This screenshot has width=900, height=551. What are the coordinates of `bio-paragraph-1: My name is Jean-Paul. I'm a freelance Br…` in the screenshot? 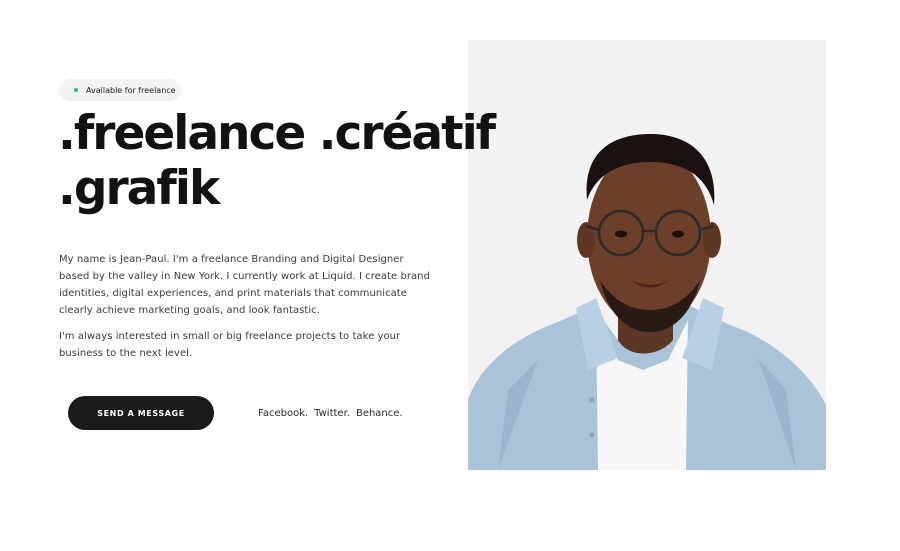 It's located at (259, 285).